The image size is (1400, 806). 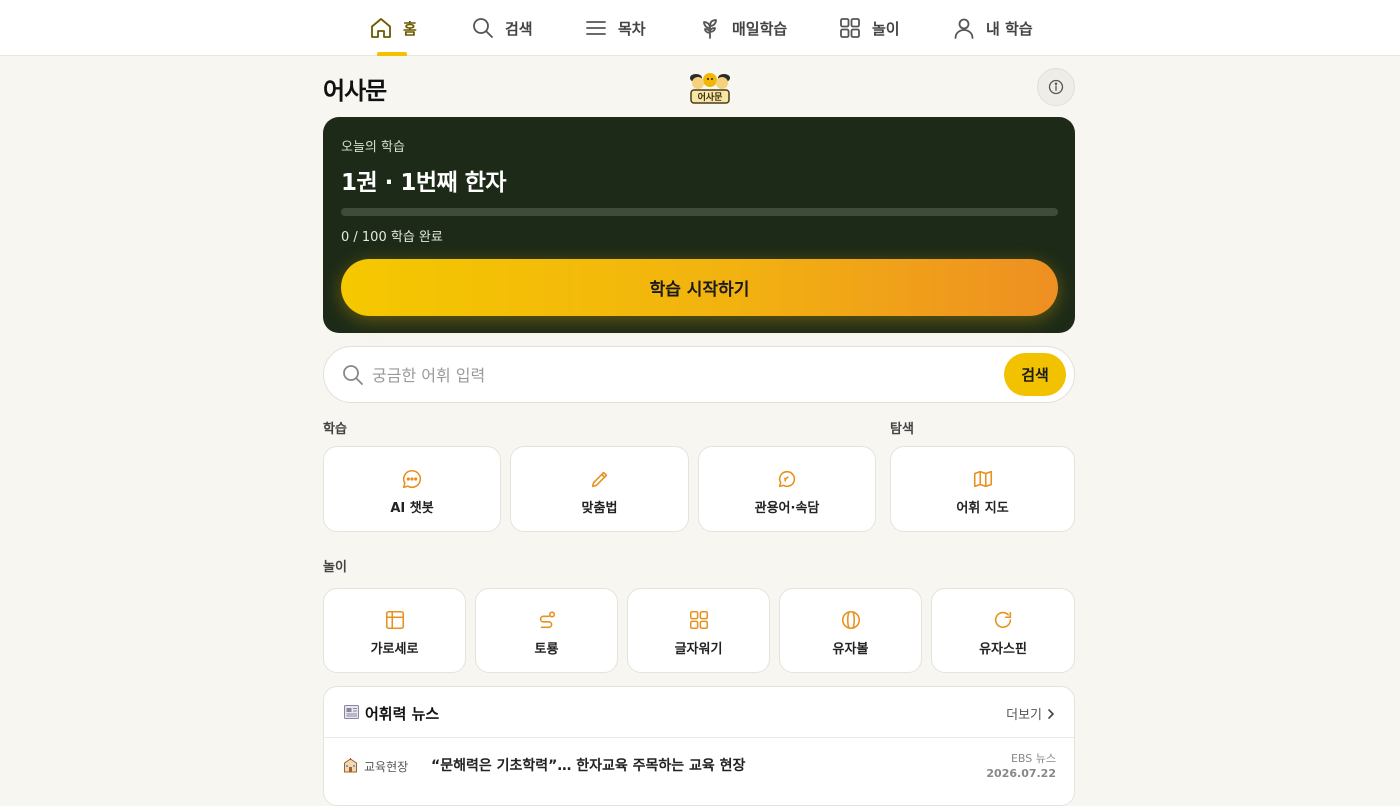 I want to click on brand-title: 어사문, so click(x=355, y=91).